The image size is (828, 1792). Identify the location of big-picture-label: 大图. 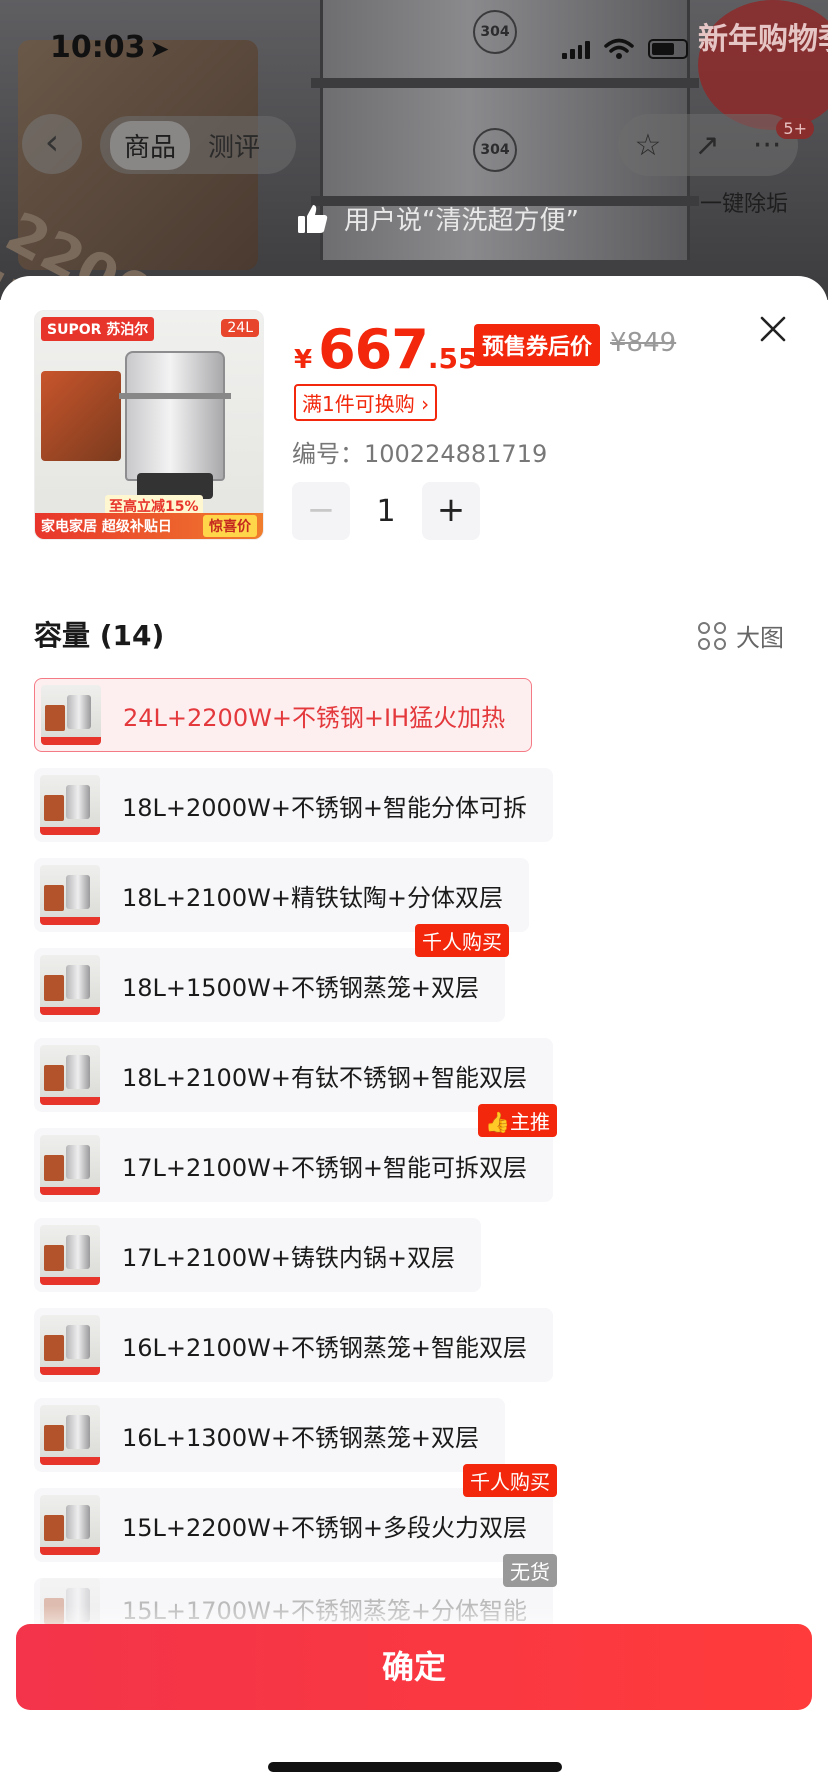
(760, 638).